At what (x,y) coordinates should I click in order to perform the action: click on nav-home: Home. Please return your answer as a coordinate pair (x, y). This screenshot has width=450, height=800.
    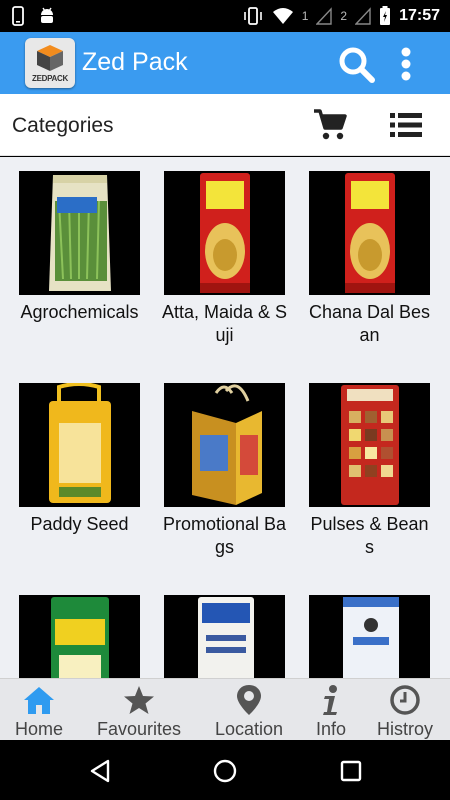
    Looking at the image, I should click on (39, 710).